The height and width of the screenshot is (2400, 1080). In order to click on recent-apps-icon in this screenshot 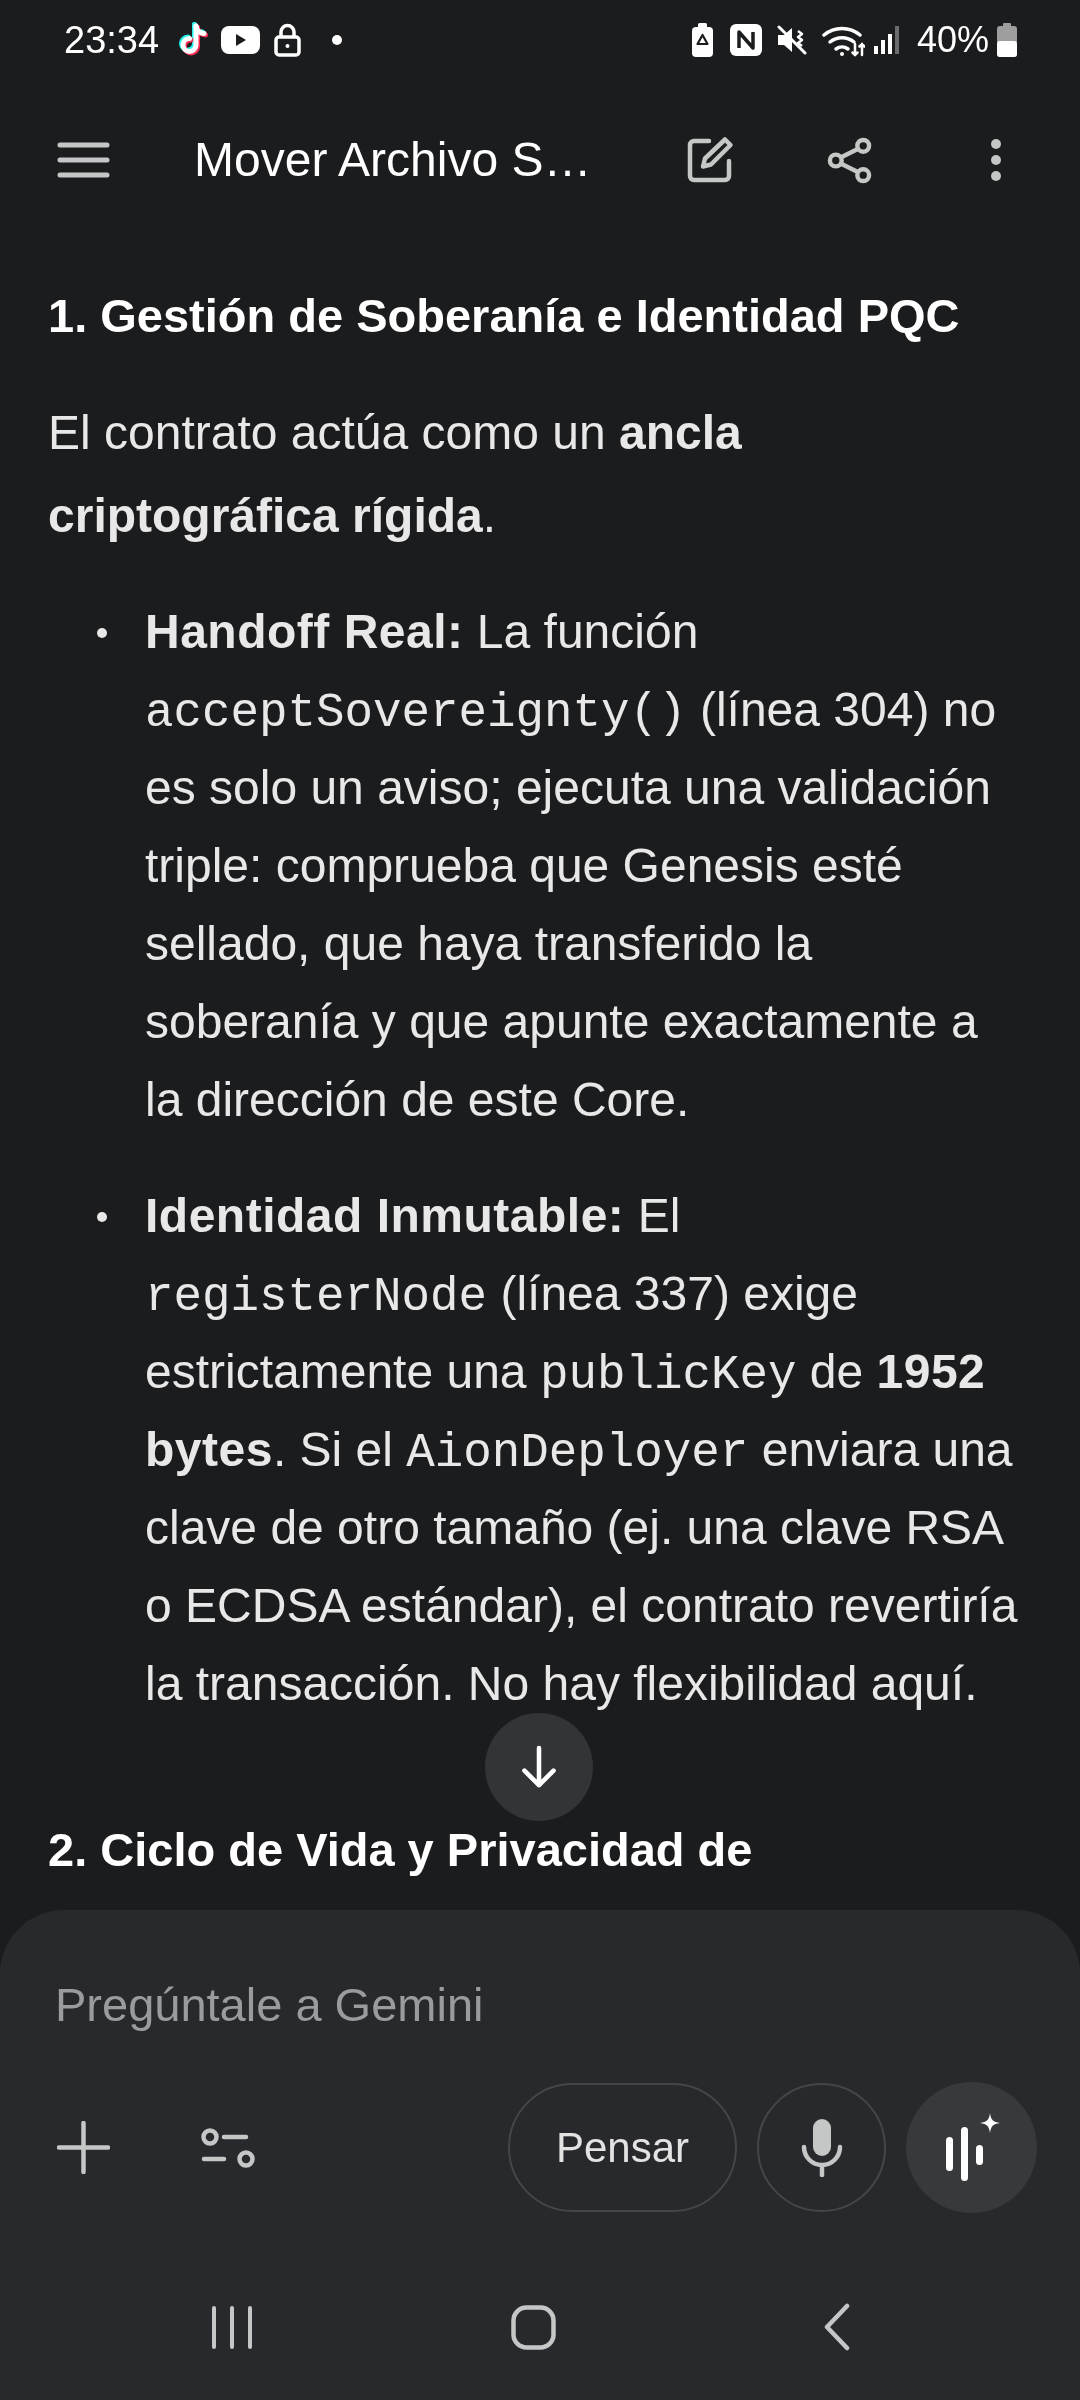, I will do `click(232, 2327)`.